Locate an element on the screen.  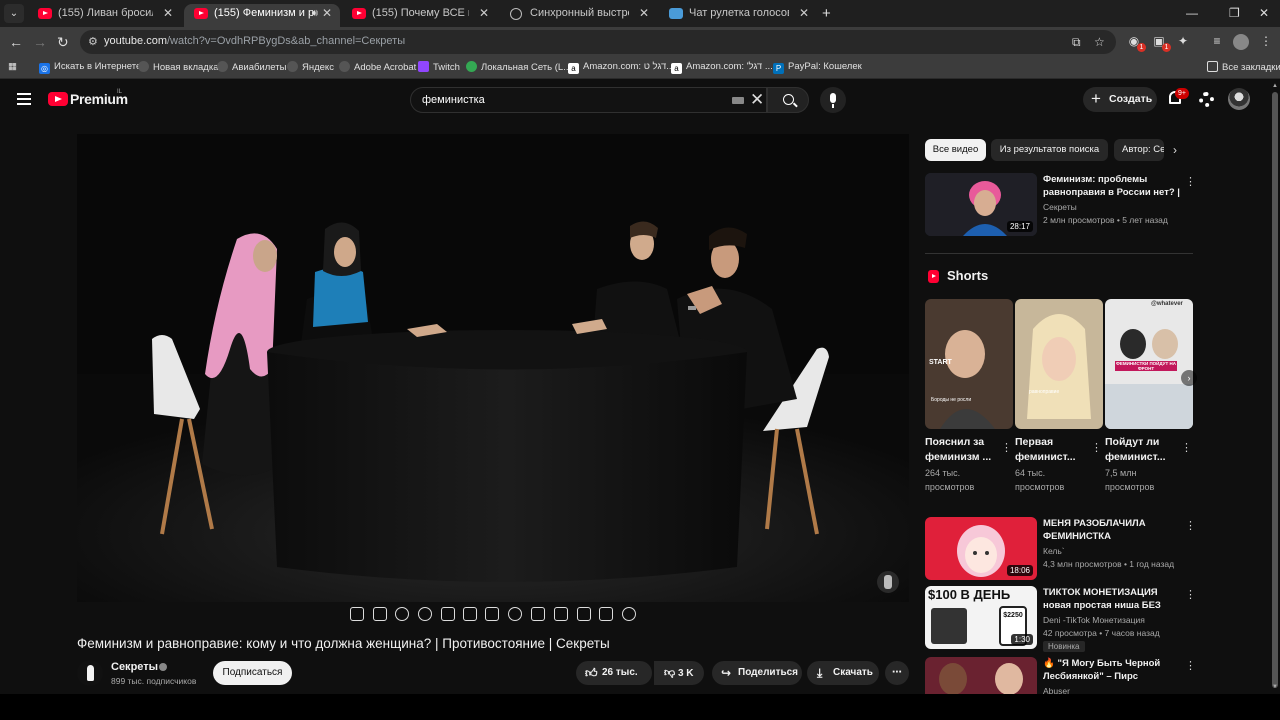
channel-name: Кель` is located at coordinates (1054, 551).